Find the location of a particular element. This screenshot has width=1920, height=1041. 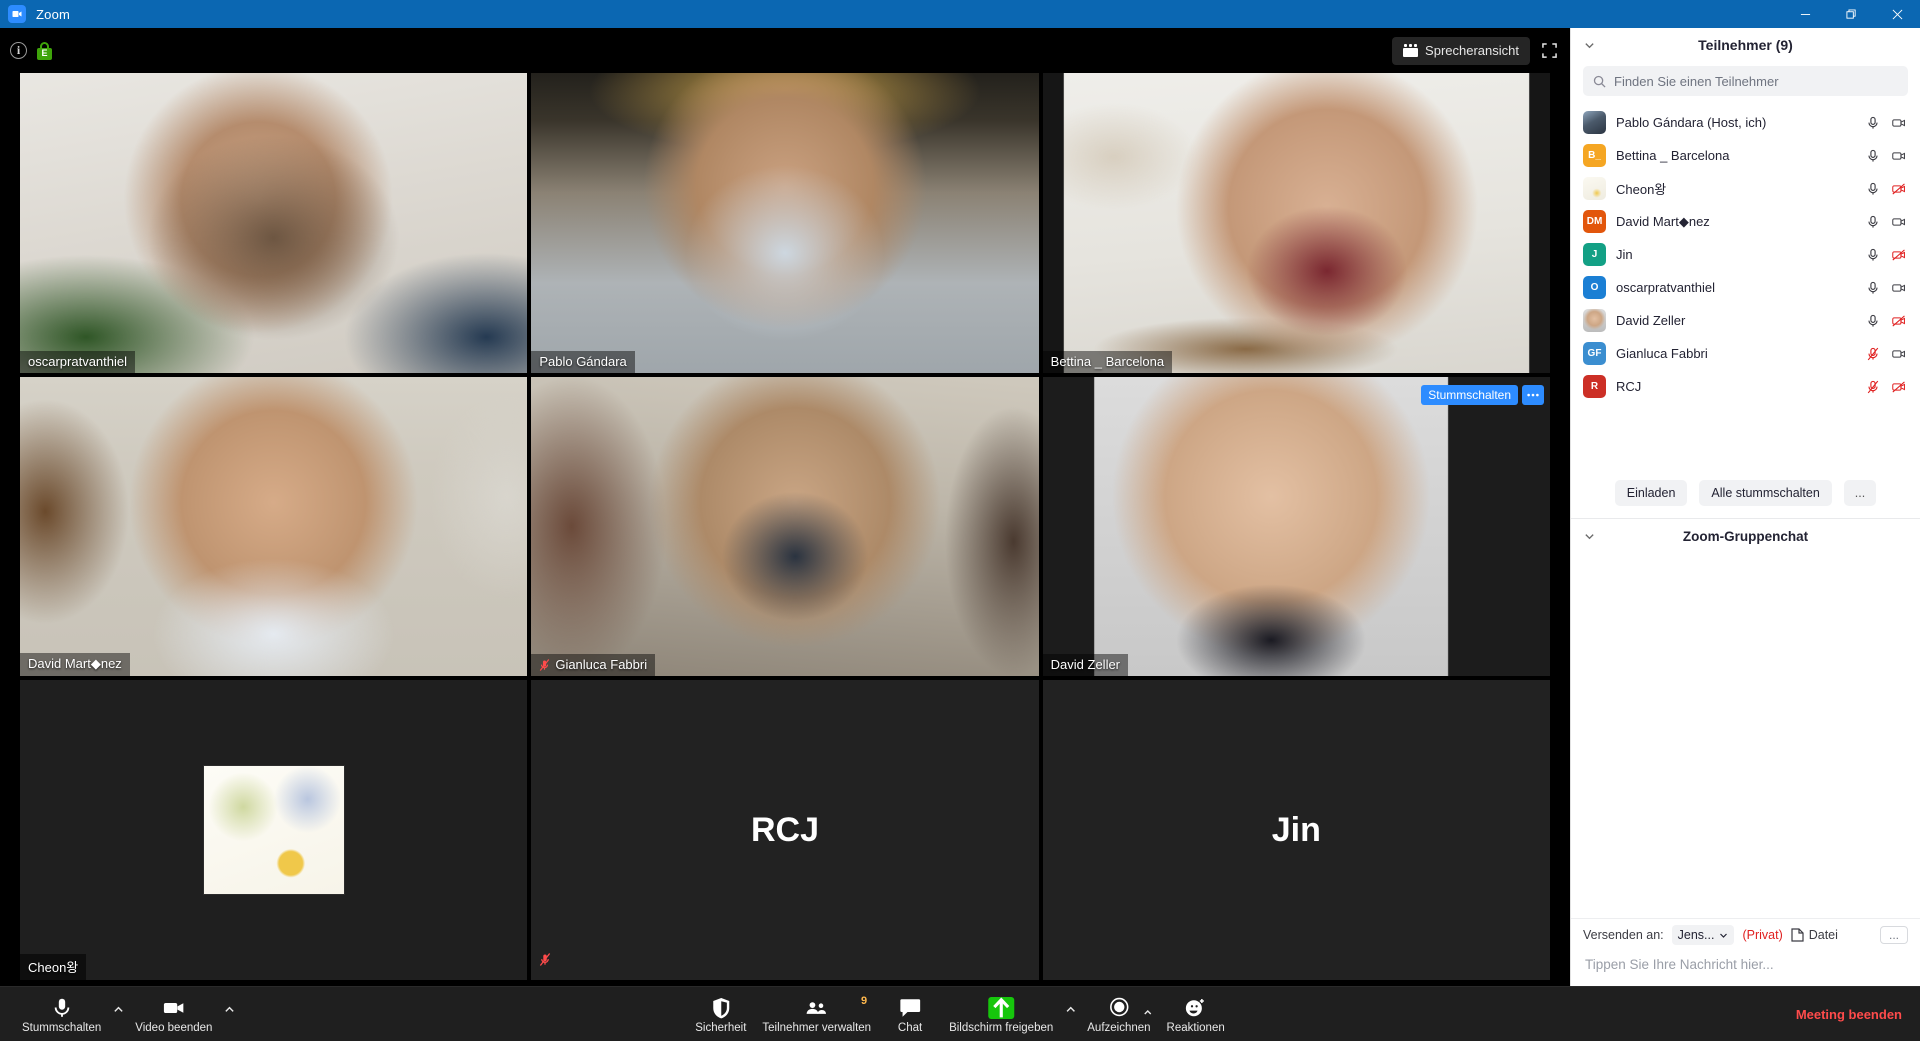

security-button-label: Sicherheit is located at coordinates (721, 1027).